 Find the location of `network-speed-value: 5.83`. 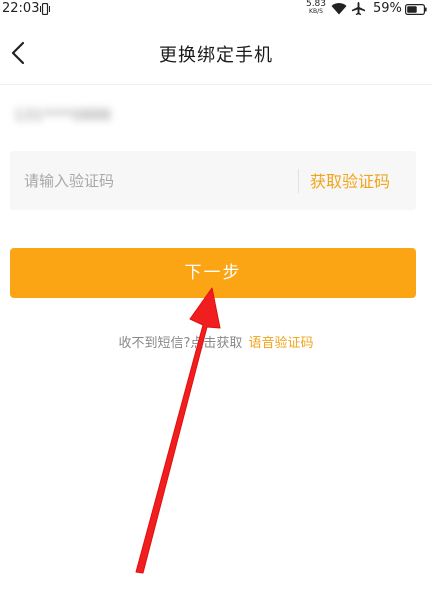

network-speed-value: 5.83 is located at coordinates (316, 4).